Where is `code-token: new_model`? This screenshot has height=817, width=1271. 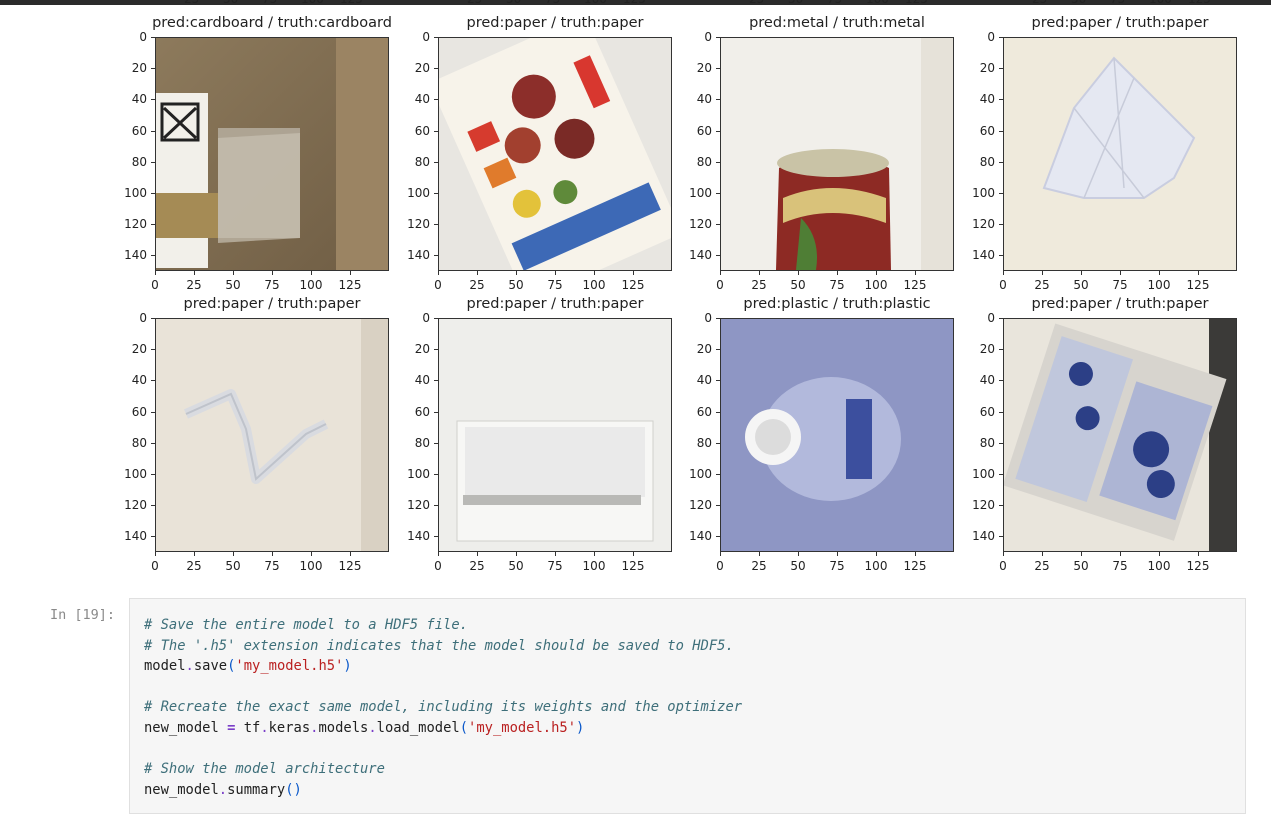 code-token: new_model is located at coordinates (181, 789).